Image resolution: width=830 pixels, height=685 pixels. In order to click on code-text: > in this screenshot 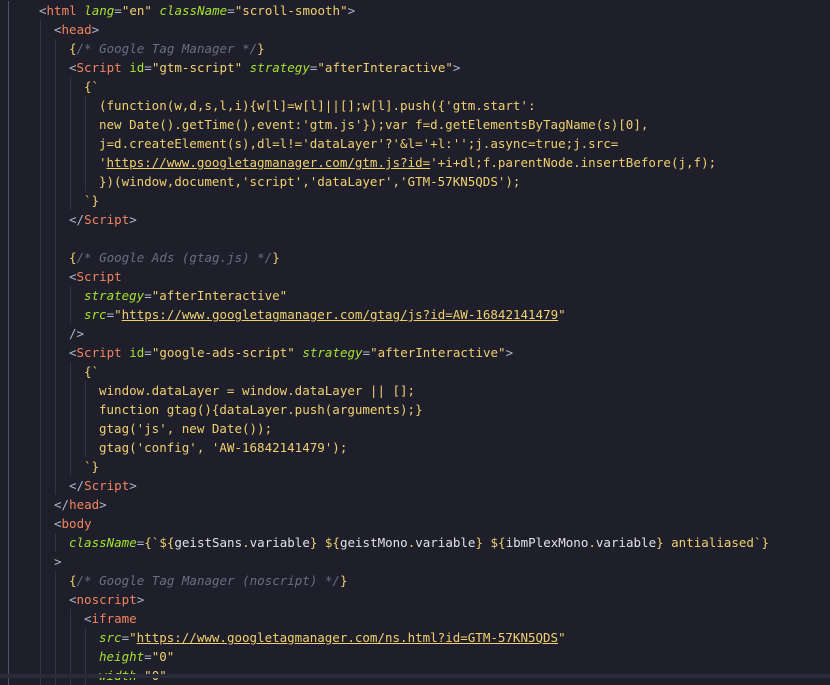, I will do `click(58, 561)`.